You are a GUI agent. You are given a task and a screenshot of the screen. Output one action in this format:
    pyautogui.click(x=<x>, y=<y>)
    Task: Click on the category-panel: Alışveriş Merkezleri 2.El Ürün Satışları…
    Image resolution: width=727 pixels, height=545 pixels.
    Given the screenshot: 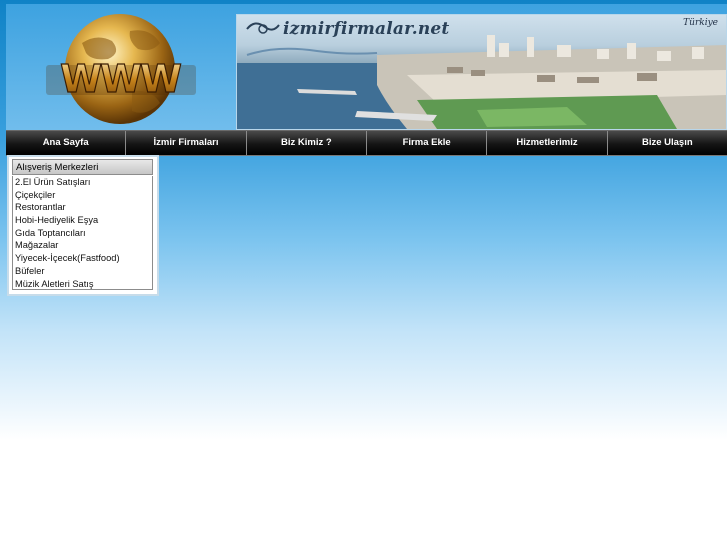 What is the action you would take?
    pyautogui.click(x=83, y=225)
    